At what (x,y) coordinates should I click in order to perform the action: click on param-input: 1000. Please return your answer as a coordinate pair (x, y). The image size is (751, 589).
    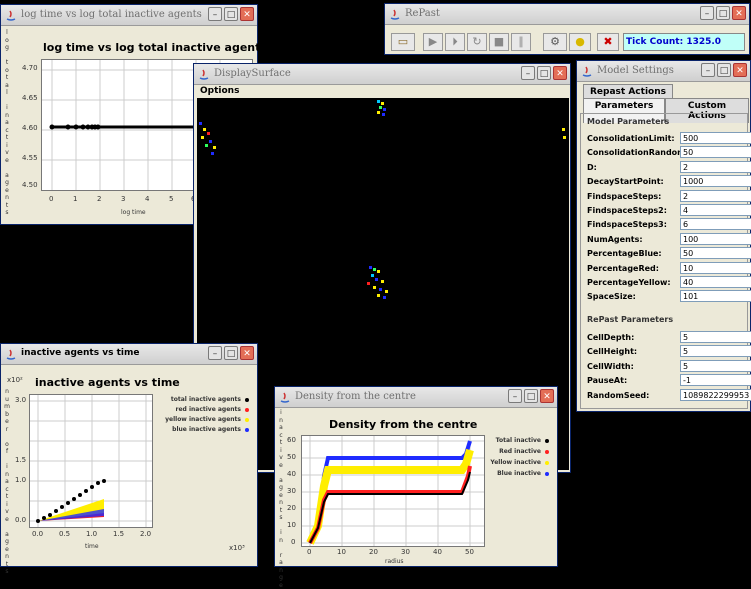
    Looking at the image, I should click on (715, 181).